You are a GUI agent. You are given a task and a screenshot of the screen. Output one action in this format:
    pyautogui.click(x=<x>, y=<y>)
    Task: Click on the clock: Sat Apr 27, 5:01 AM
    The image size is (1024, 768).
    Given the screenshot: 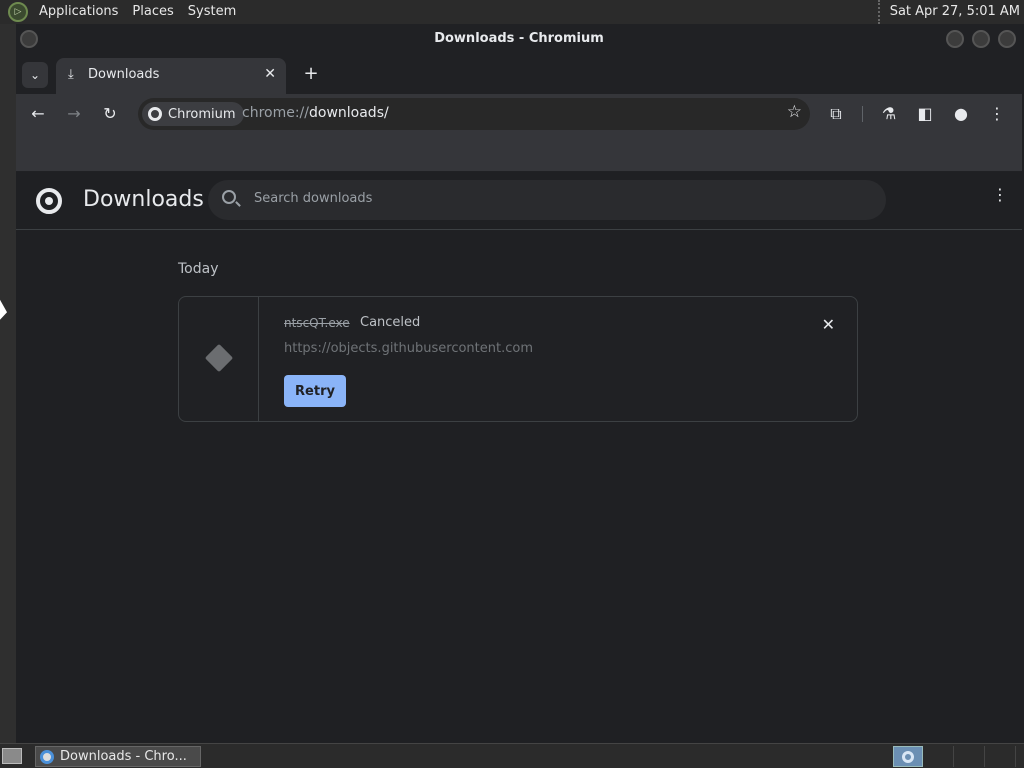 What is the action you would take?
    pyautogui.click(x=948, y=12)
    